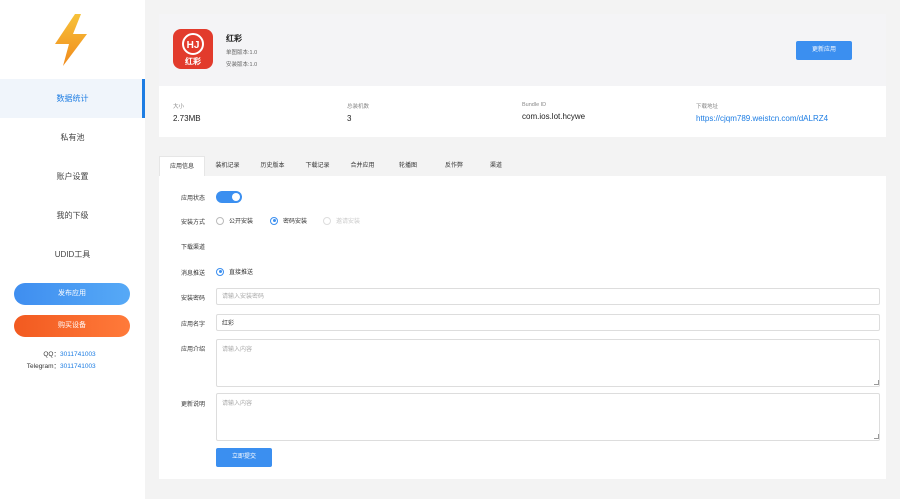  Describe the element at coordinates (362, 166) in the screenshot. I see `tab-merge-app: 合并应用` at that location.